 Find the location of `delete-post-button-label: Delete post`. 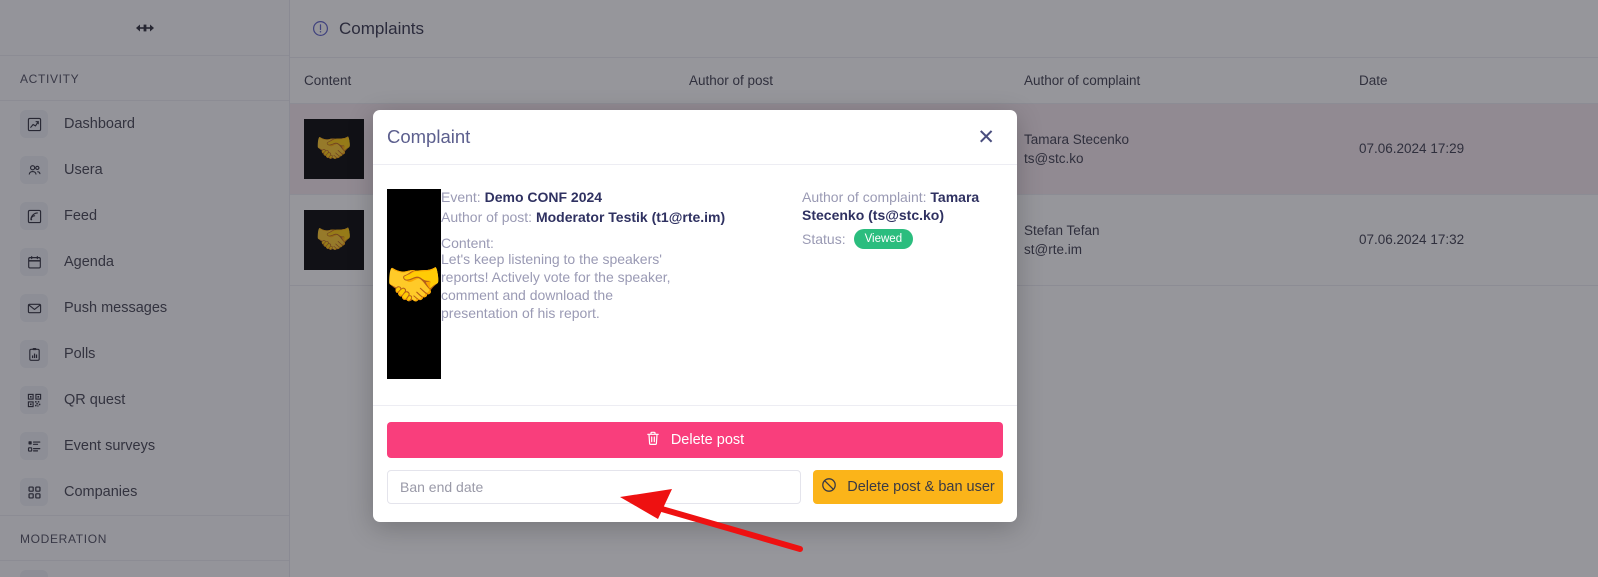

delete-post-button-label: Delete post is located at coordinates (707, 440).